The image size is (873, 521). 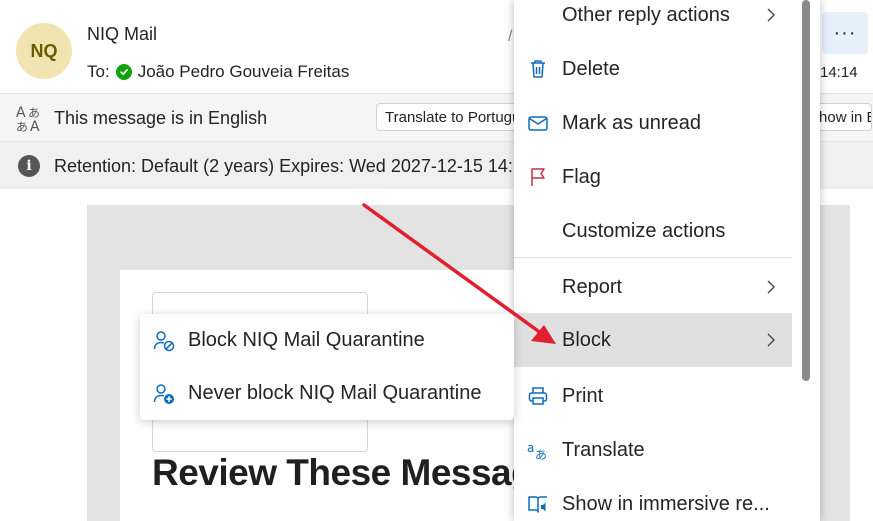 I want to click on menu-item-label: Flag, so click(x=581, y=176).